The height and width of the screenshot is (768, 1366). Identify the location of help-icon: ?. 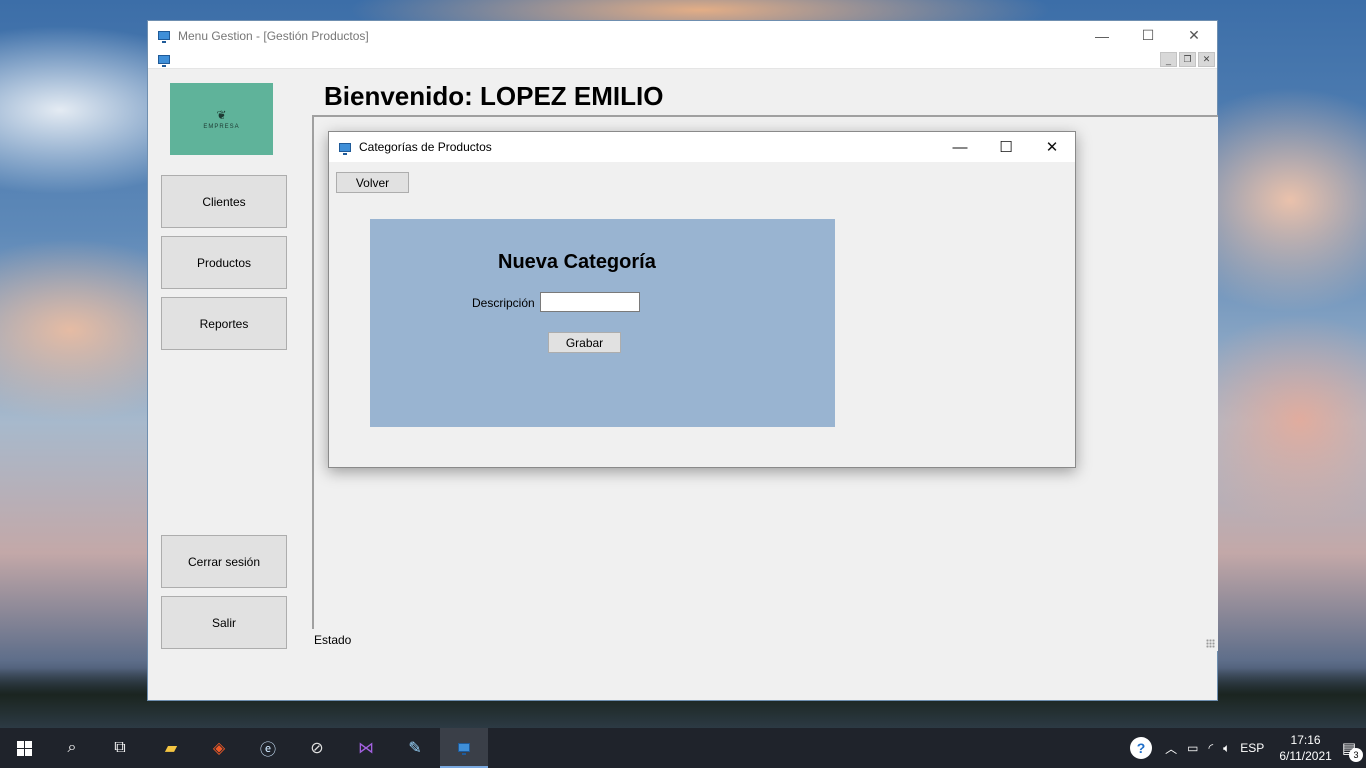
(1141, 748).